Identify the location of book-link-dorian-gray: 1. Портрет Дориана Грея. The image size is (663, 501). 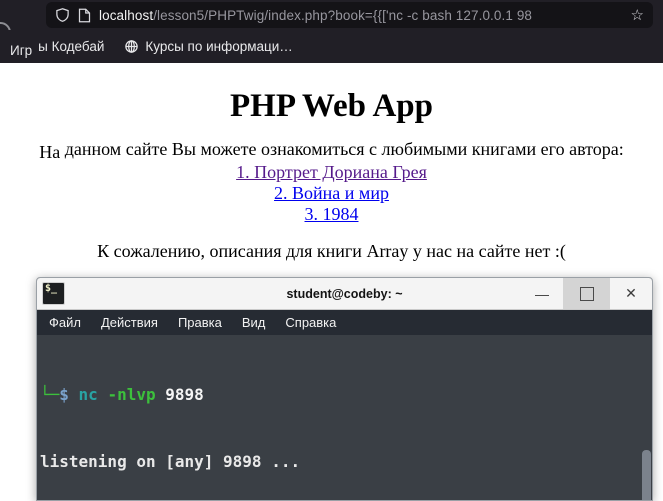
(331, 172).